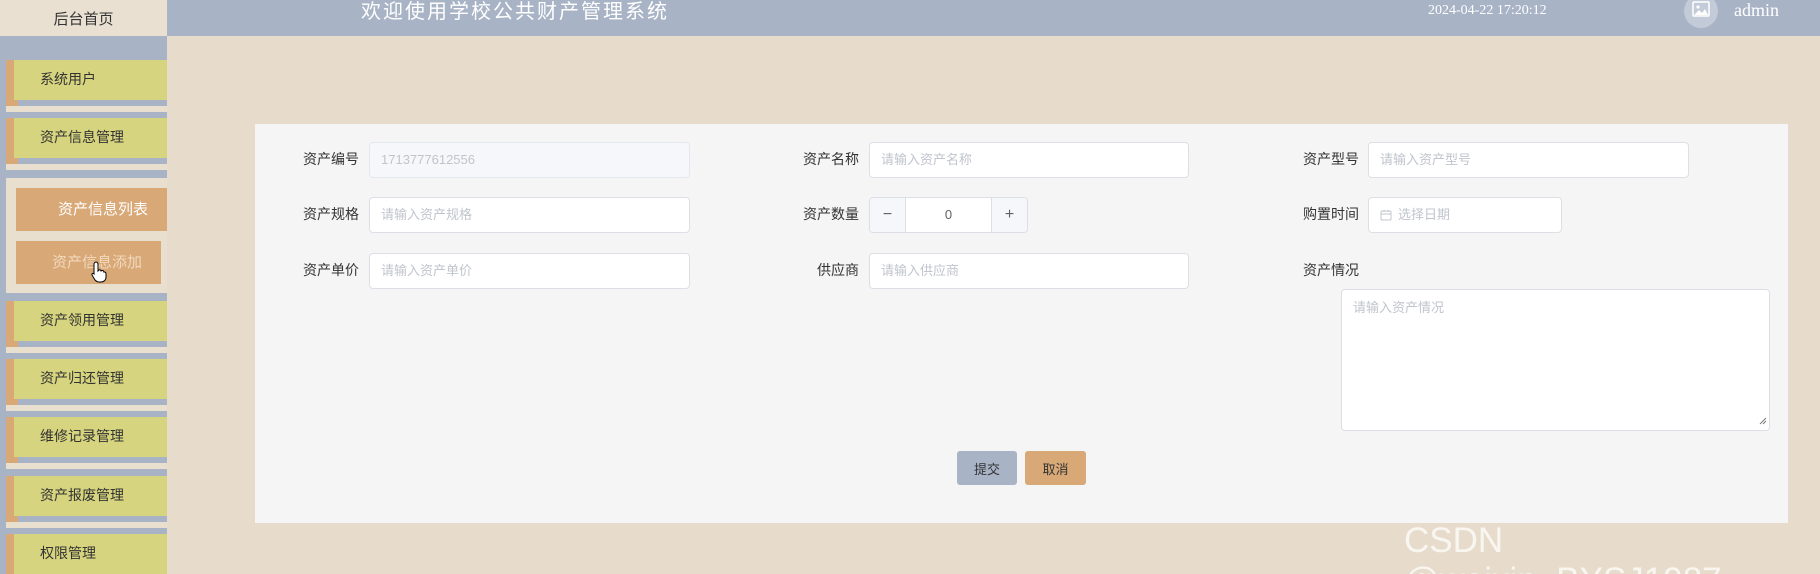  Describe the element at coordinates (1055, 468) in the screenshot. I see `cancel-button: 取消` at that location.